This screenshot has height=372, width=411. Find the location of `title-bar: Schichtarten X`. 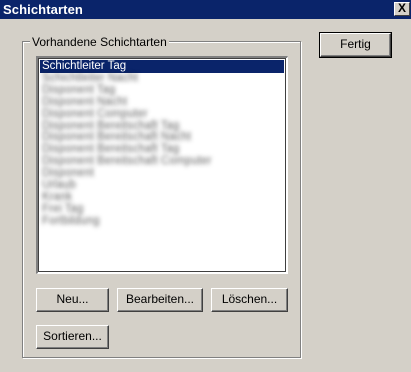

title-bar: Schichtarten X is located at coordinates (205, 9).